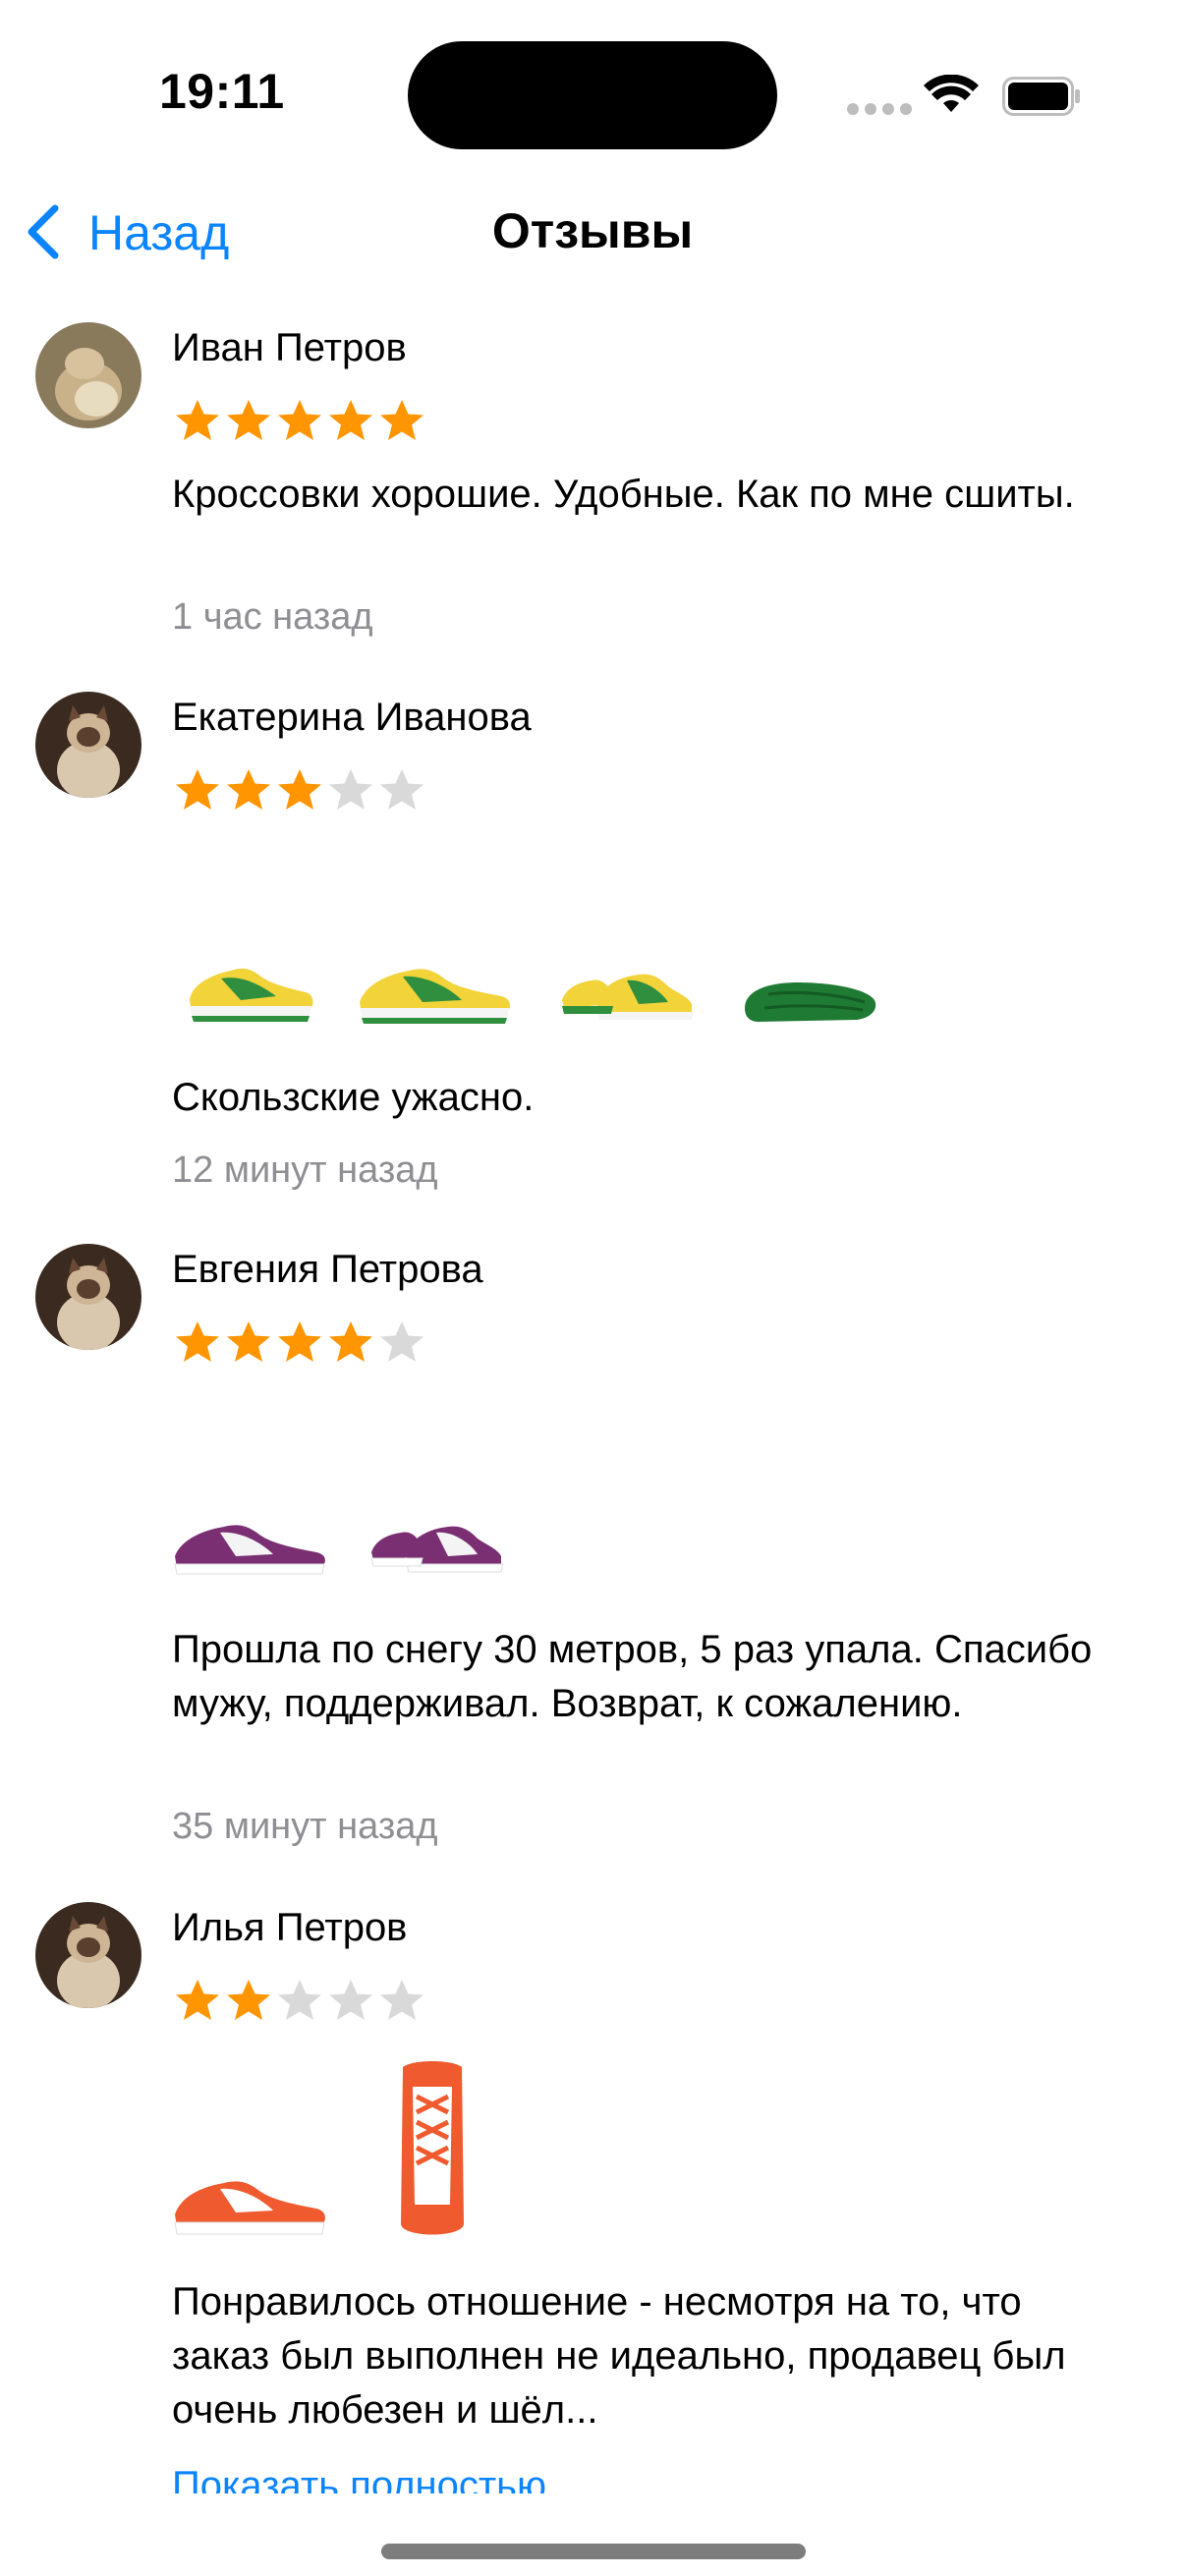 This screenshot has height=2576, width=1185. I want to click on reviewer-name: Иван Петров, so click(289, 347).